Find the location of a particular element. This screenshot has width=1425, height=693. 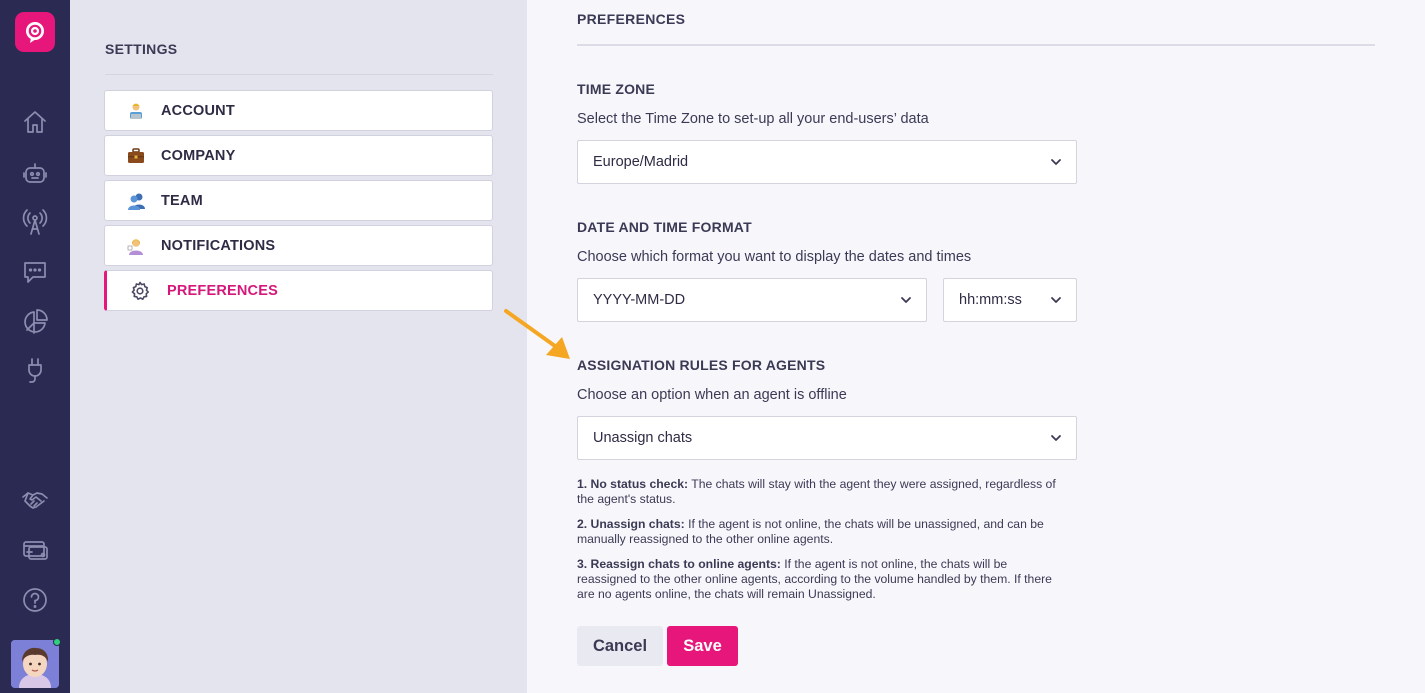

gear-icon is located at coordinates (140, 291).